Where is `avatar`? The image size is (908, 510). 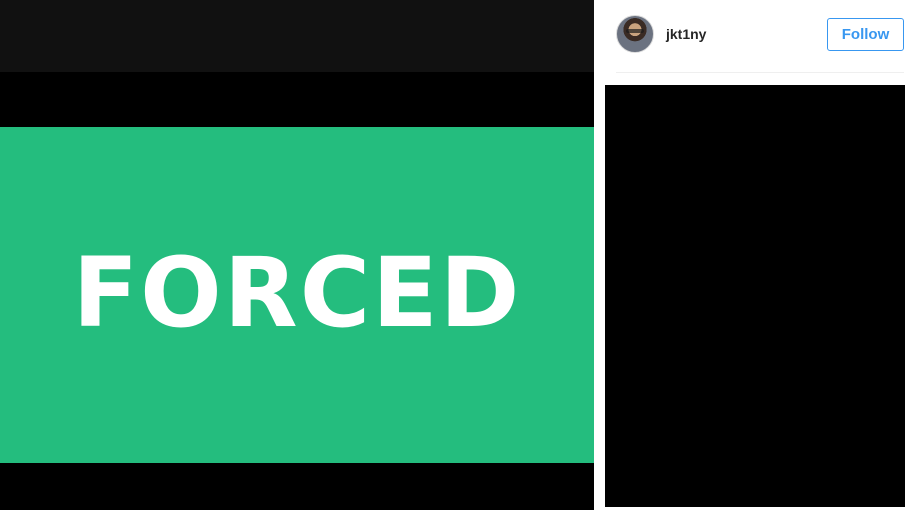
avatar is located at coordinates (635, 34).